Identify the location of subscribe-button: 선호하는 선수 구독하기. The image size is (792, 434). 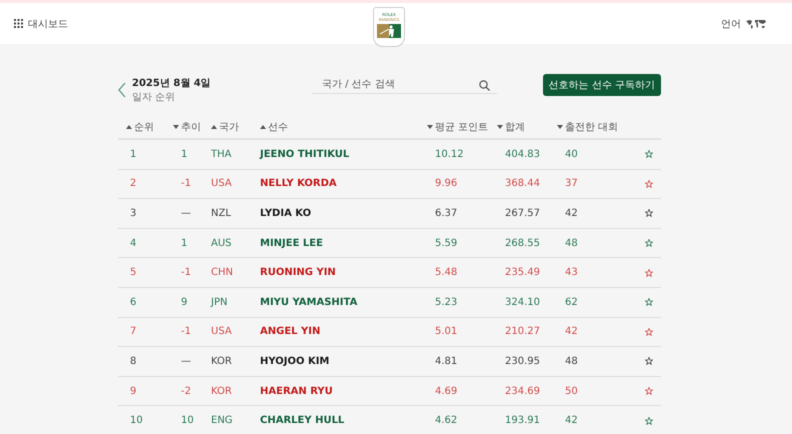
(601, 85).